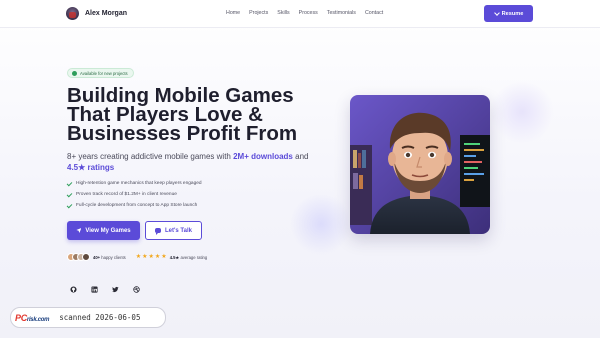 The height and width of the screenshot is (338, 600). What do you see at coordinates (97, 257) in the screenshot?
I see `clients-number: 40+` at bounding box center [97, 257].